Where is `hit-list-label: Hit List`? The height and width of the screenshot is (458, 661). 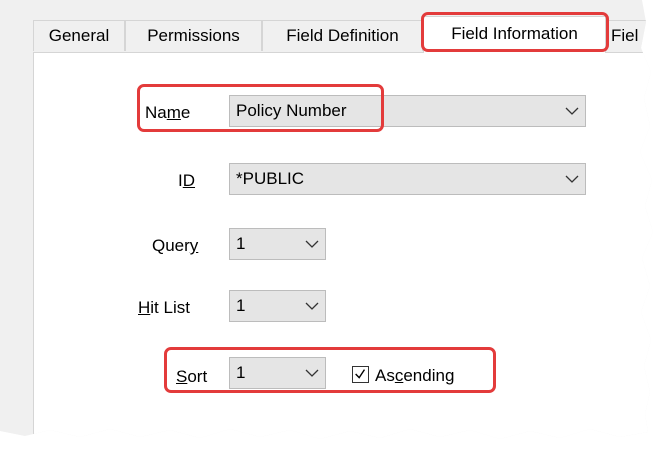
hit-list-label: Hit List is located at coordinates (164, 307).